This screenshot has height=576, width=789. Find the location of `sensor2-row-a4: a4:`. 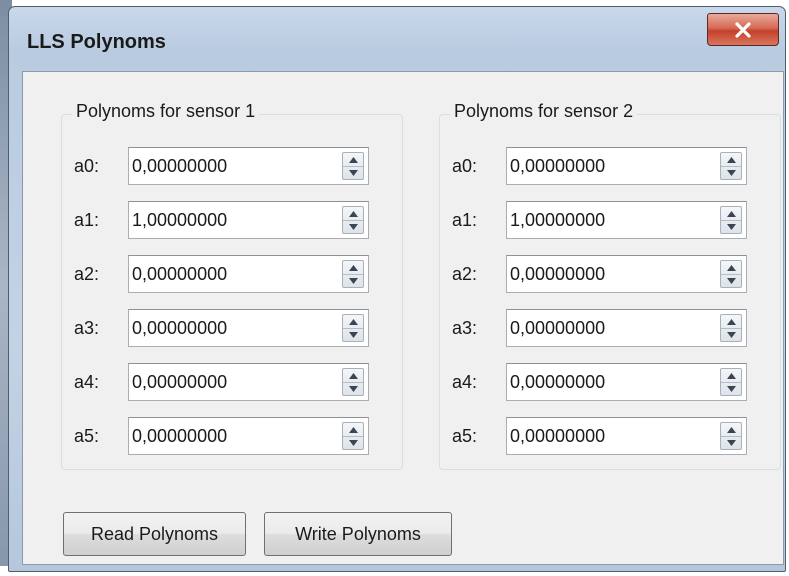

sensor2-row-a4: a4: is located at coordinates (612, 382).